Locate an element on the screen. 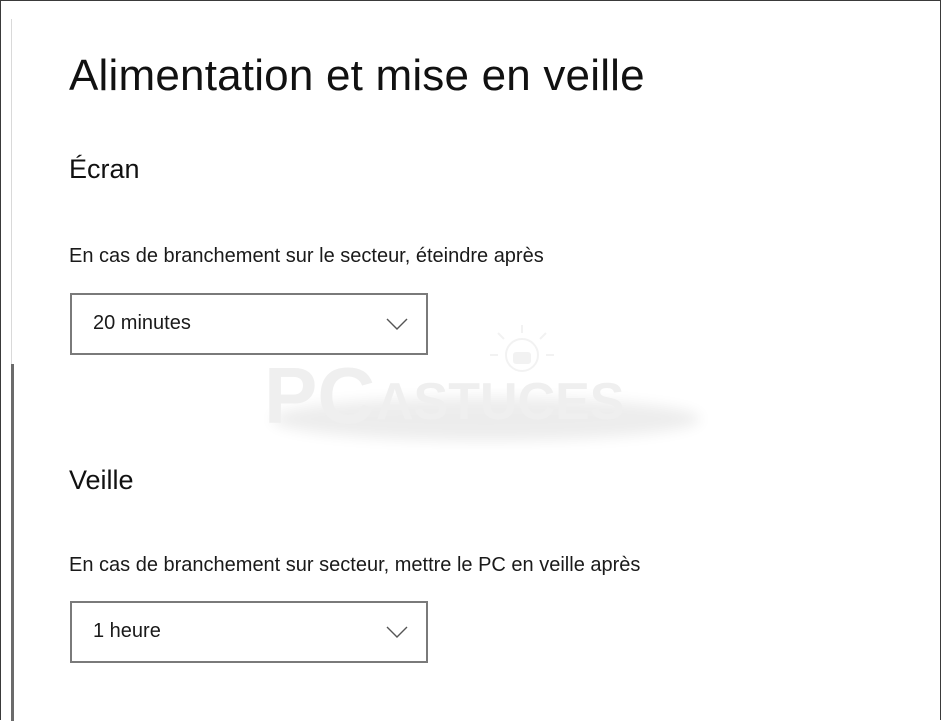 The image size is (941, 721). sleep-timeout-value: 1 heure is located at coordinates (127, 631).